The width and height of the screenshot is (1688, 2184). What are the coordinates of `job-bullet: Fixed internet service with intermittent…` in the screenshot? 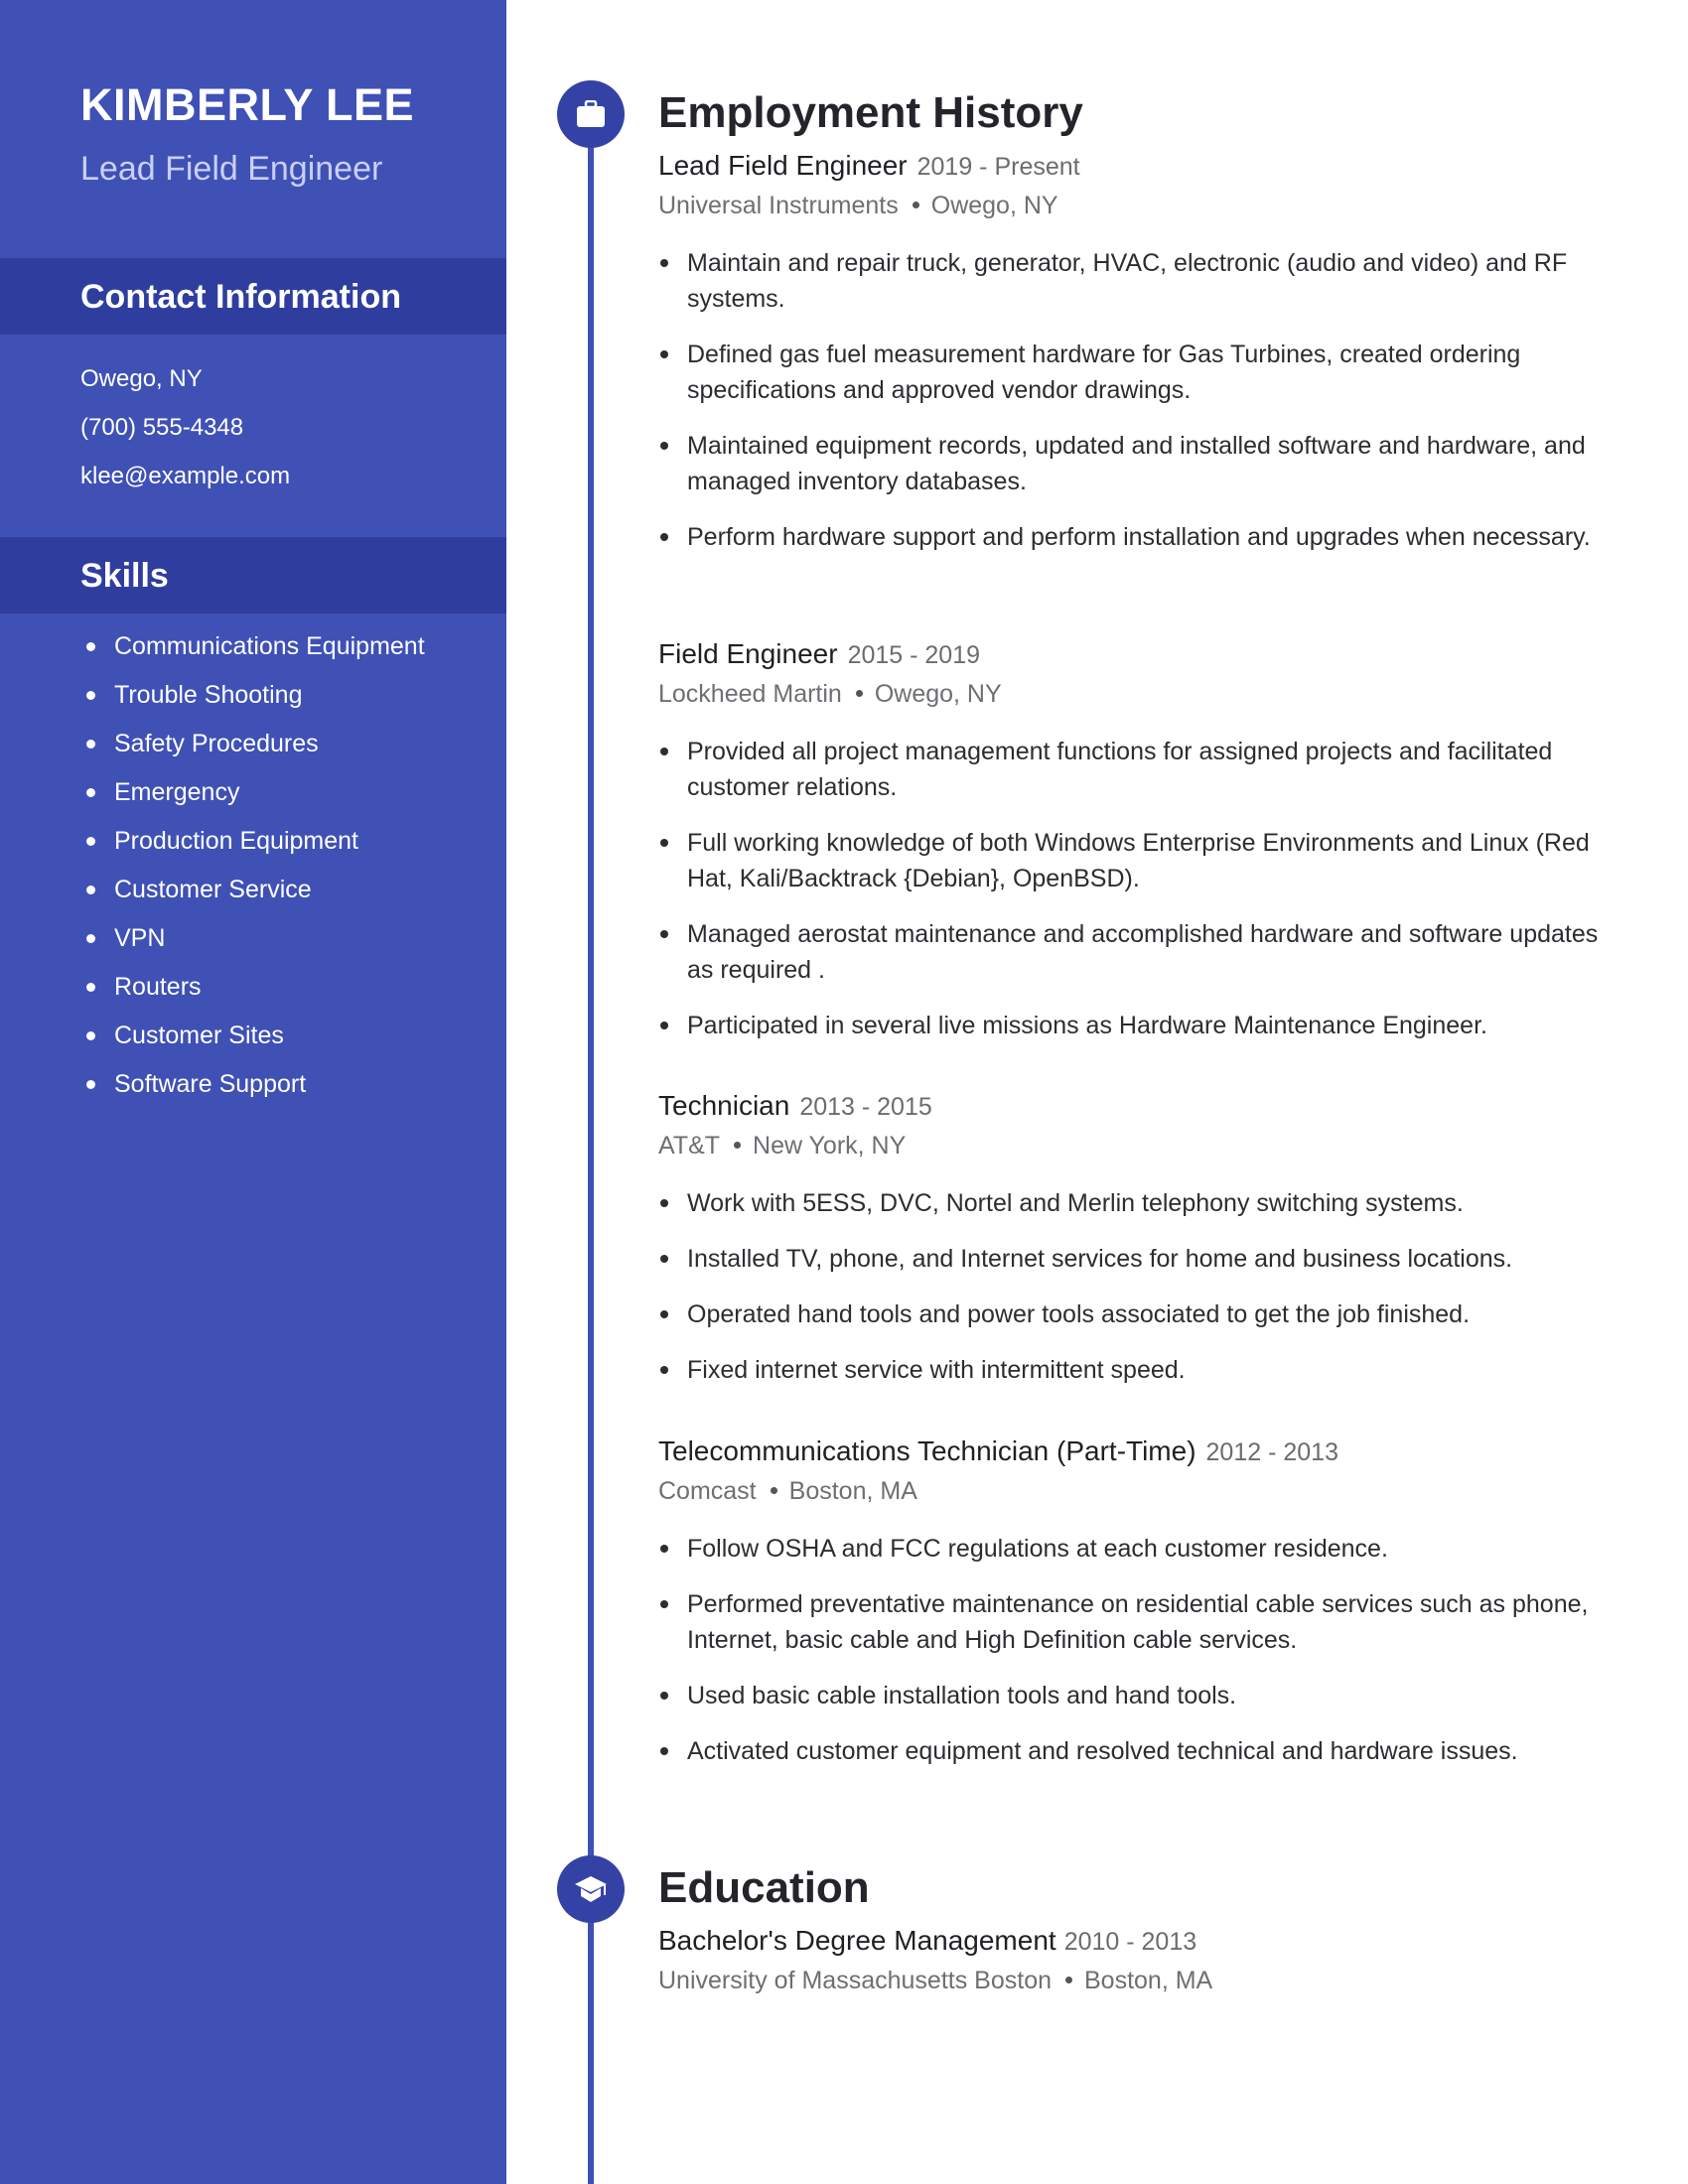 It's located at (1135, 1370).